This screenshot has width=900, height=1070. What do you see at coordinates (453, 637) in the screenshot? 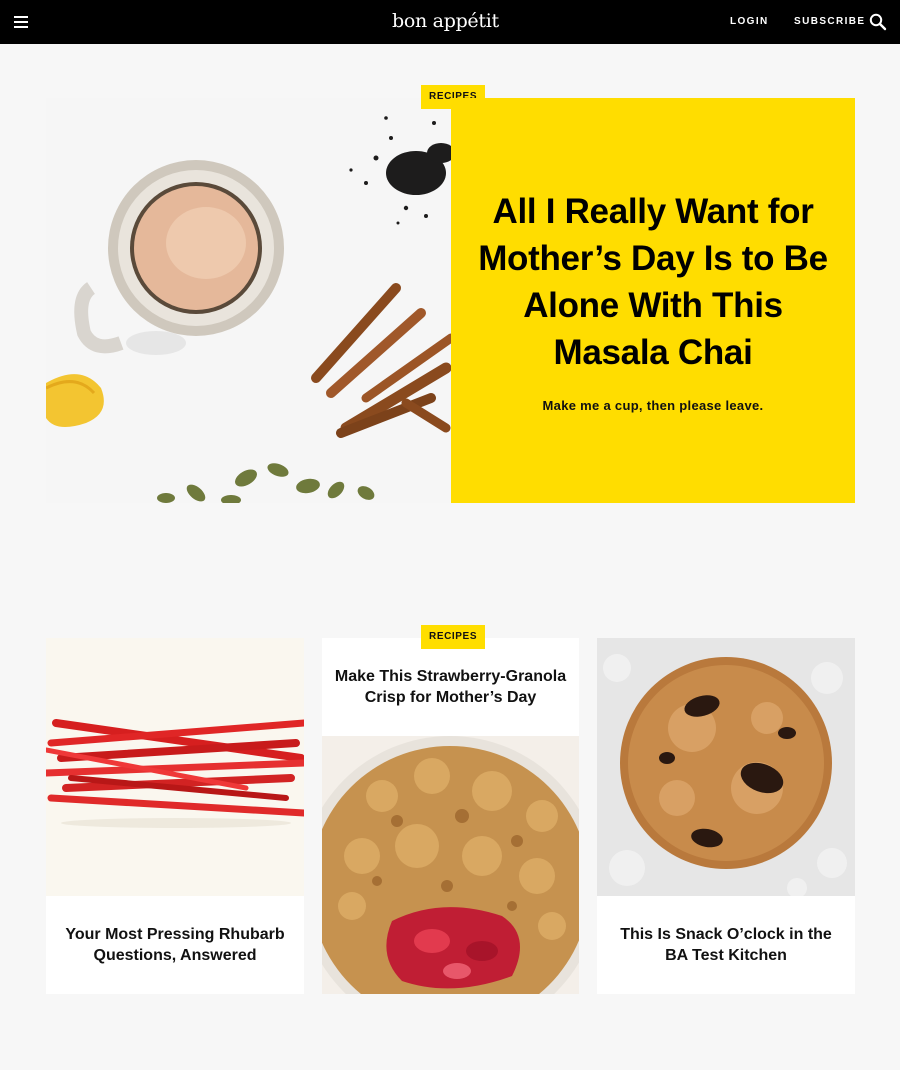
I see `card-category-tag: RECIPES` at bounding box center [453, 637].